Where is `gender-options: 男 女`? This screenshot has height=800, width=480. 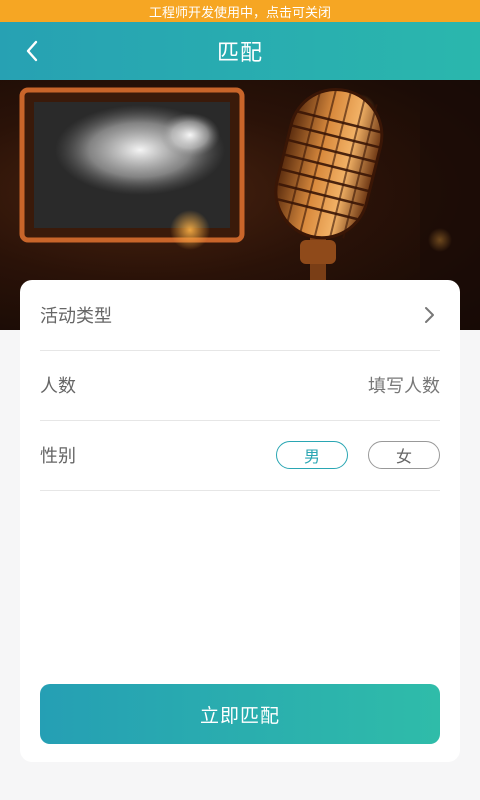 gender-options: 男 女 is located at coordinates (358, 455).